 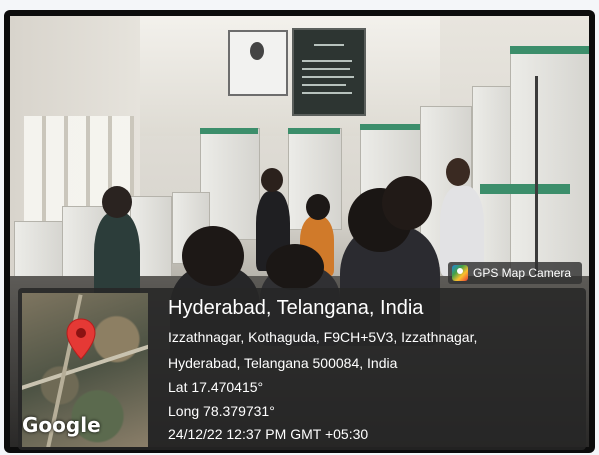 What do you see at coordinates (290, 76) in the screenshot?
I see `ceiling` at bounding box center [290, 76].